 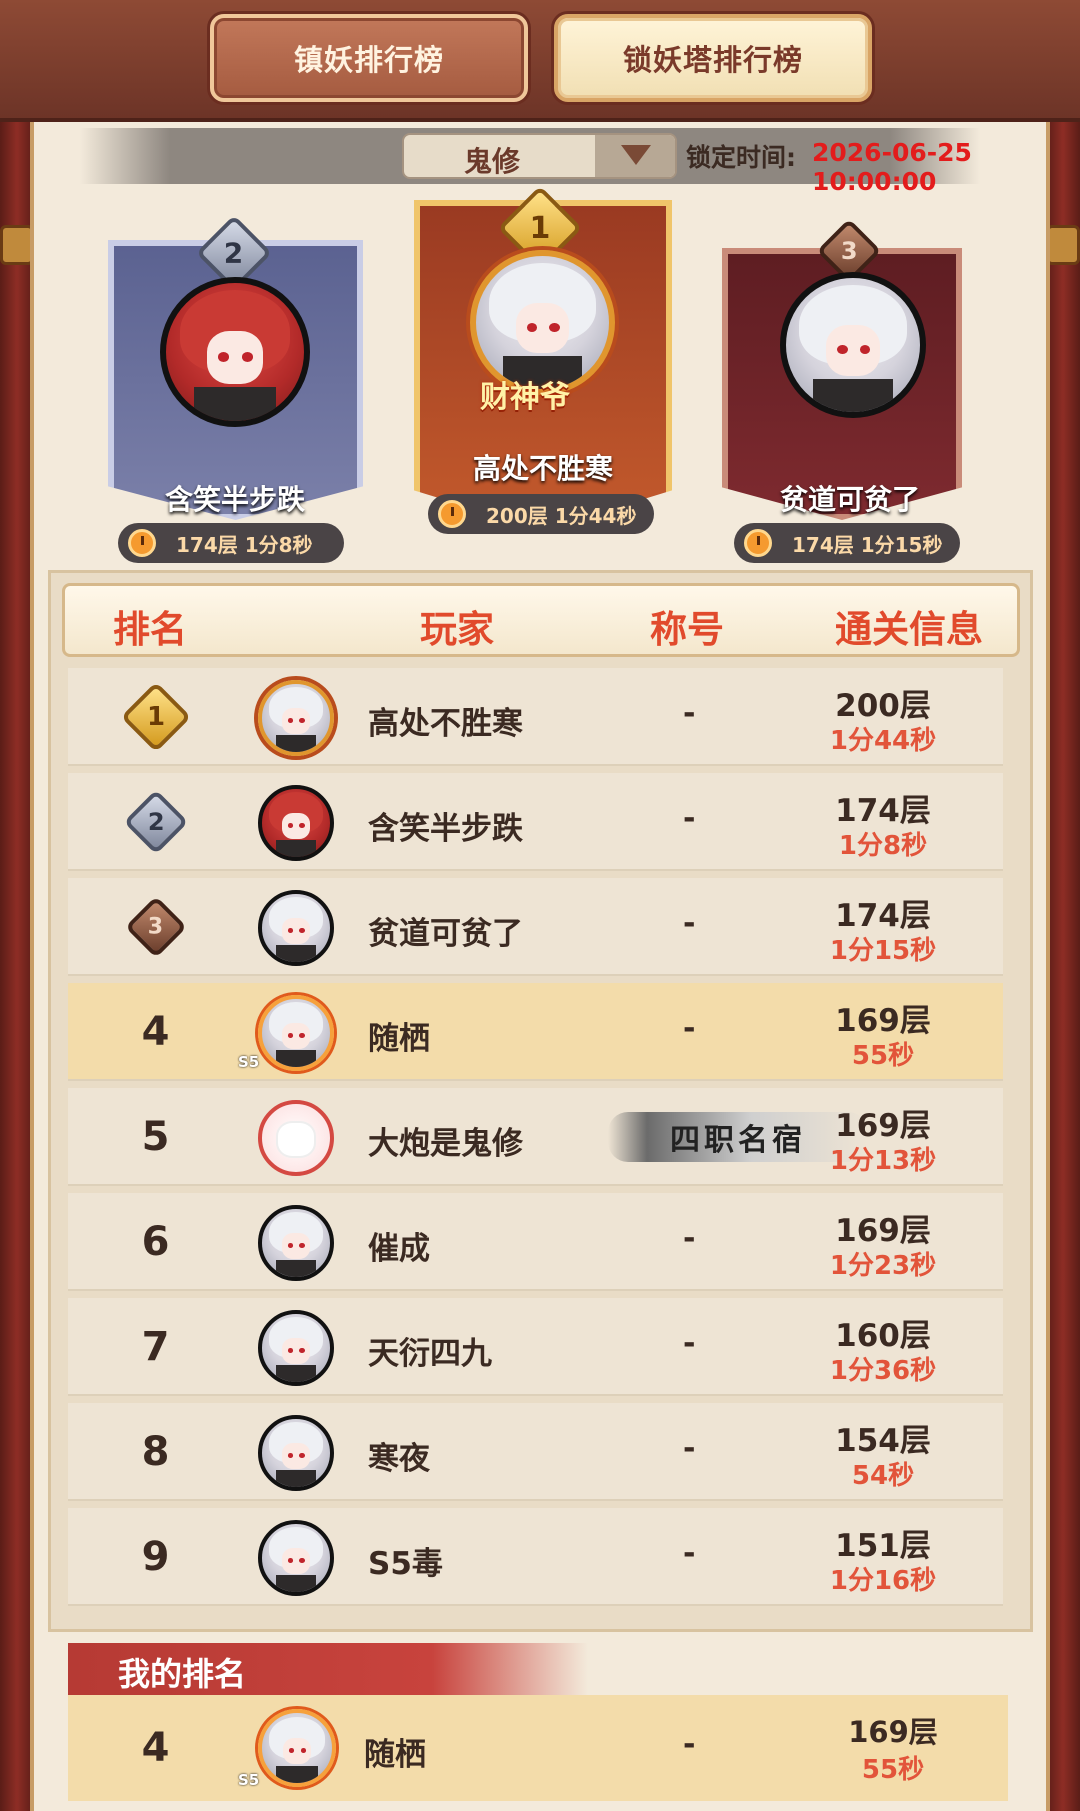 I want to click on right-pillar-decoration, so click(x=1063, y=966).